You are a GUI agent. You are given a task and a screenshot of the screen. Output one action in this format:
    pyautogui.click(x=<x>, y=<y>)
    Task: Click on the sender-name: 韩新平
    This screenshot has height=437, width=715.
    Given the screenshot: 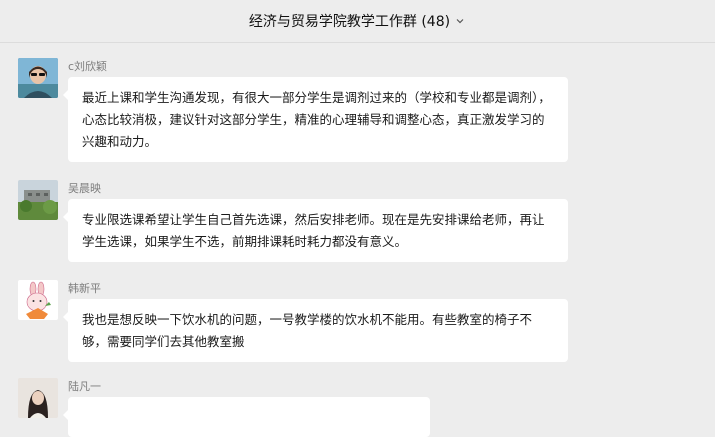 What is the action you would take?
    pyautogui.click(x=84, y=288)
    